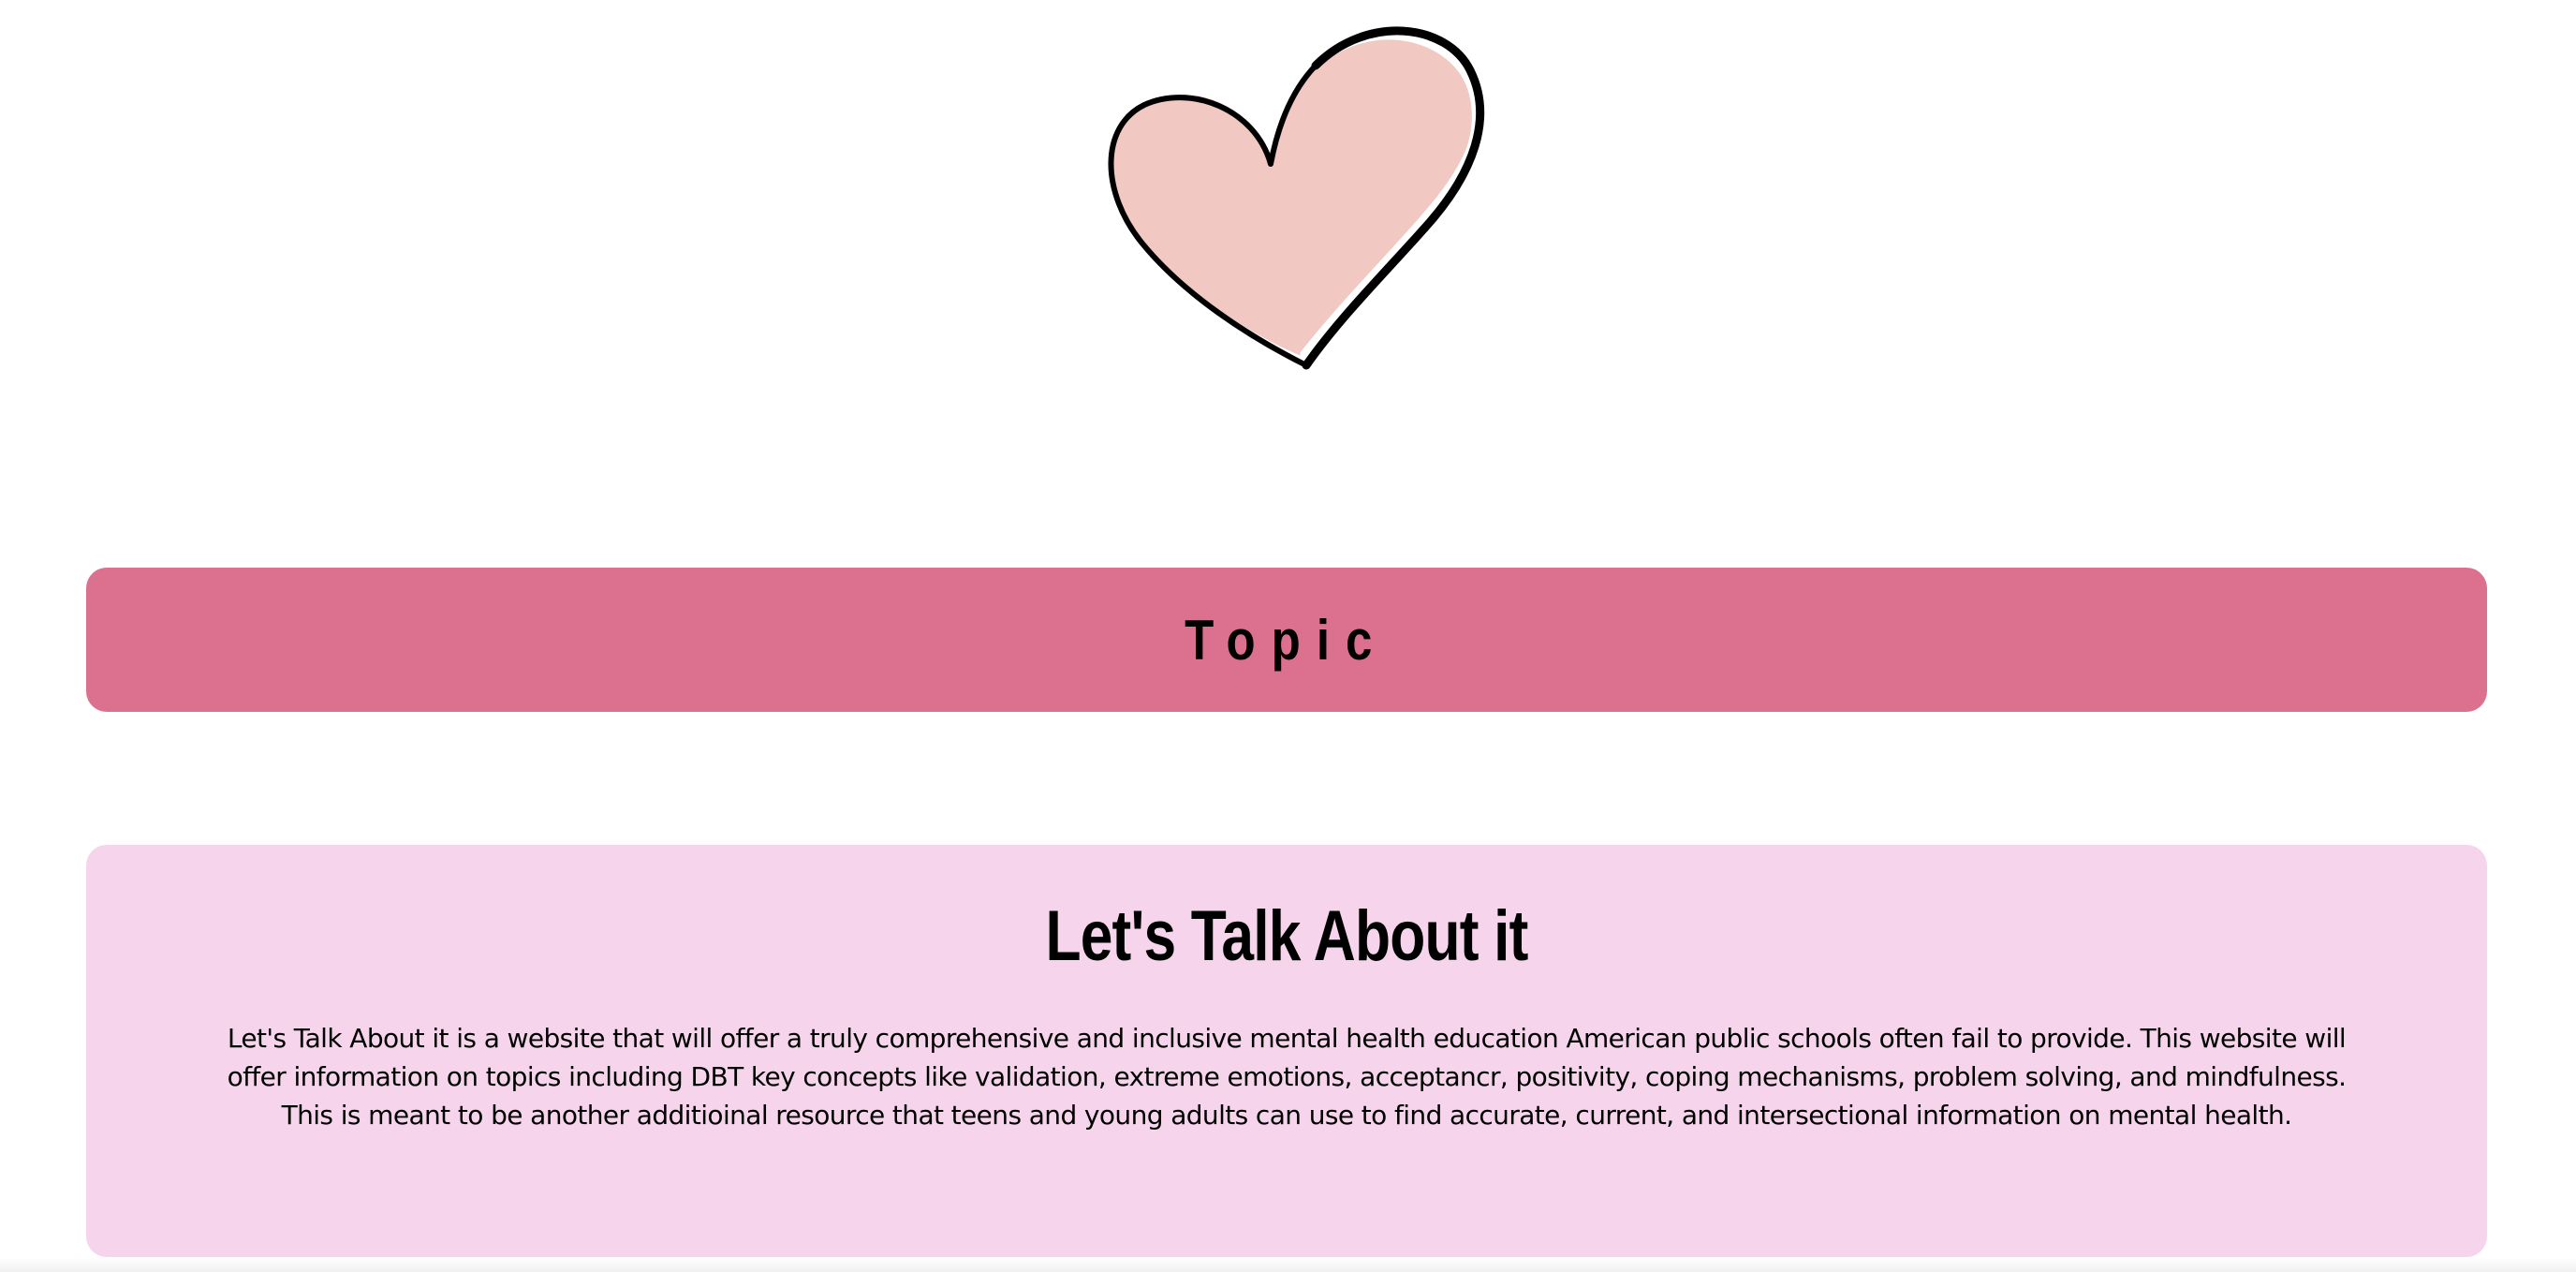 The height and width of the screenshot is (1272, 2576). I want to click on heart-icon, so click(1283, 201).